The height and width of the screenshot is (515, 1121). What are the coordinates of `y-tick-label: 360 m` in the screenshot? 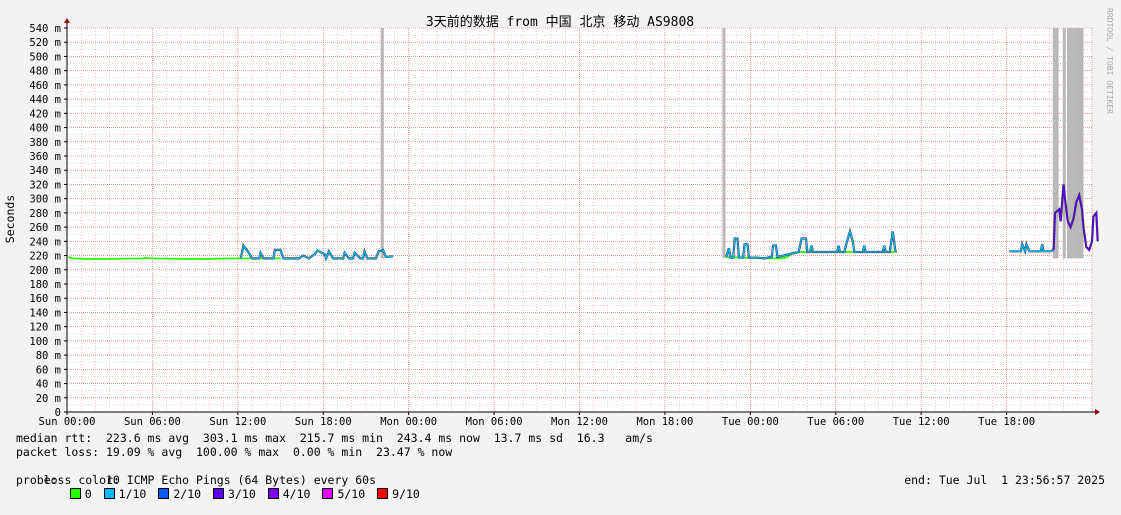 It's located at (45, 157).